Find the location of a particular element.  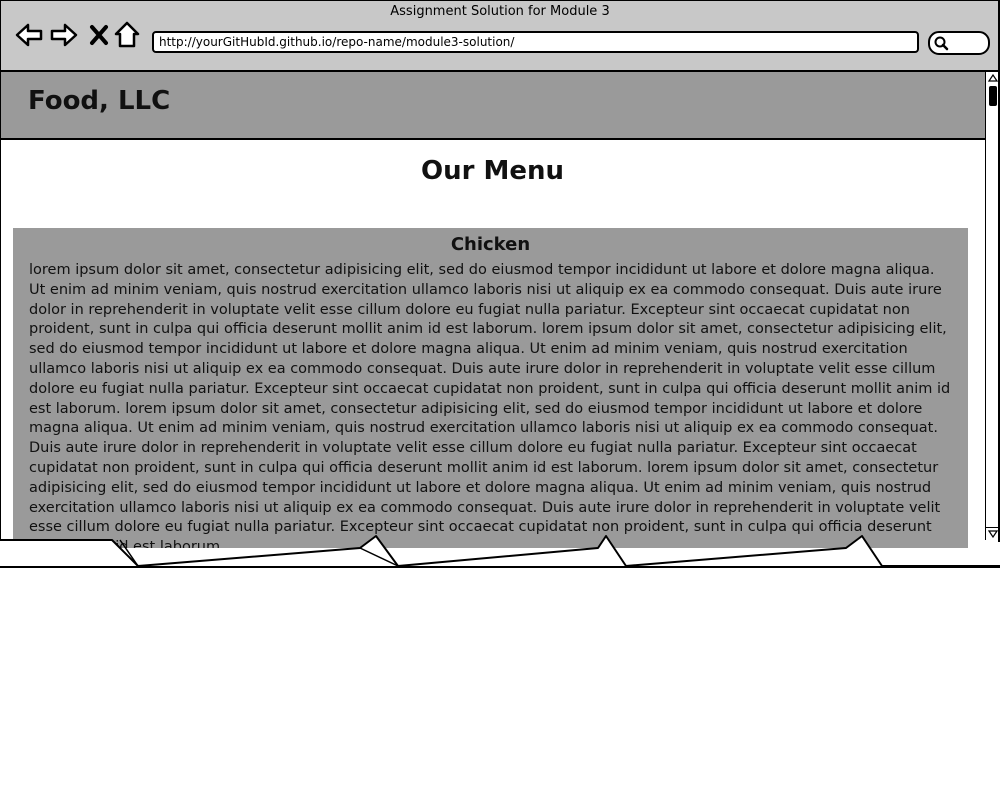

home-button is located at coordinates (127, 35).